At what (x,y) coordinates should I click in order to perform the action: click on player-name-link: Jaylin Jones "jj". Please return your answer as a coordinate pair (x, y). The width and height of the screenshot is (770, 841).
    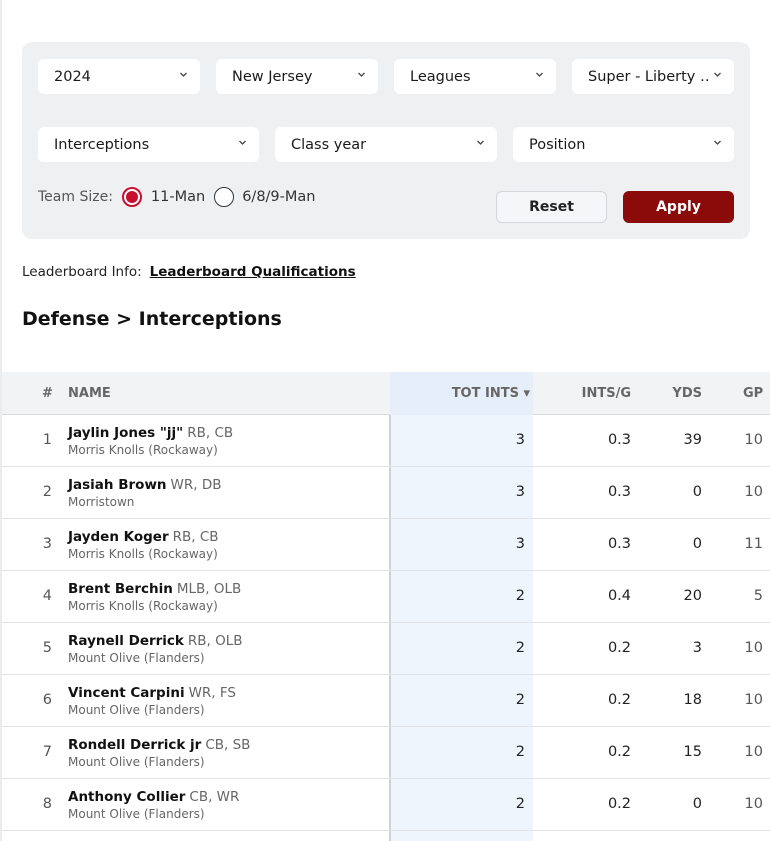
    Looking at the image, I should click on (125, 433).